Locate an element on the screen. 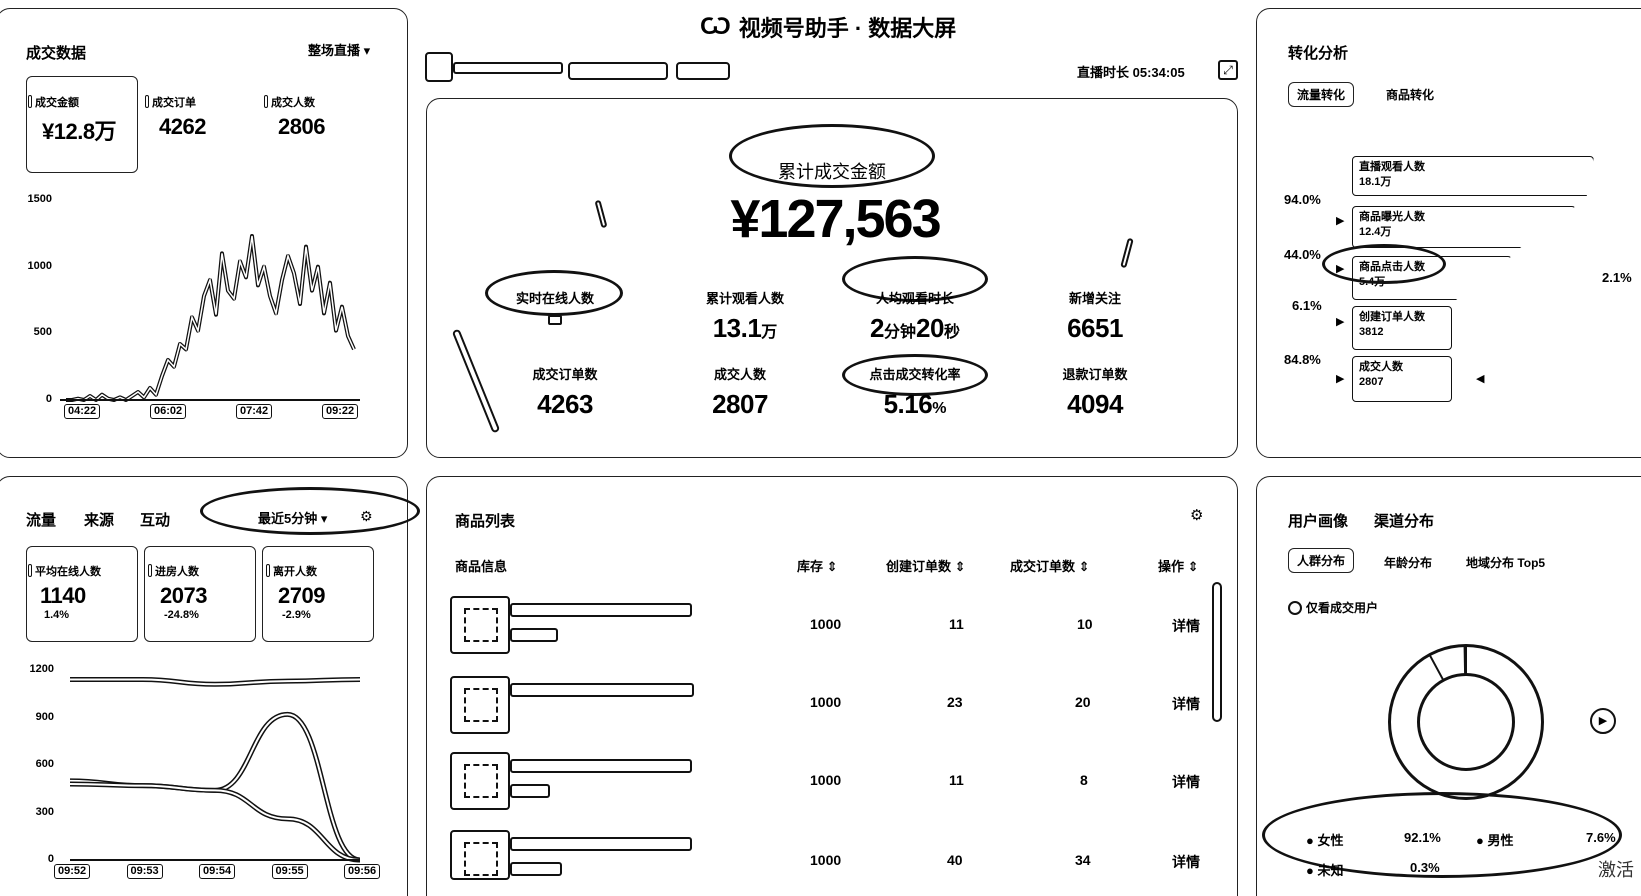 This screenshot has height=896, width=1641. tab-channel: 渠道分布 is located at coordinates (1404, 520).